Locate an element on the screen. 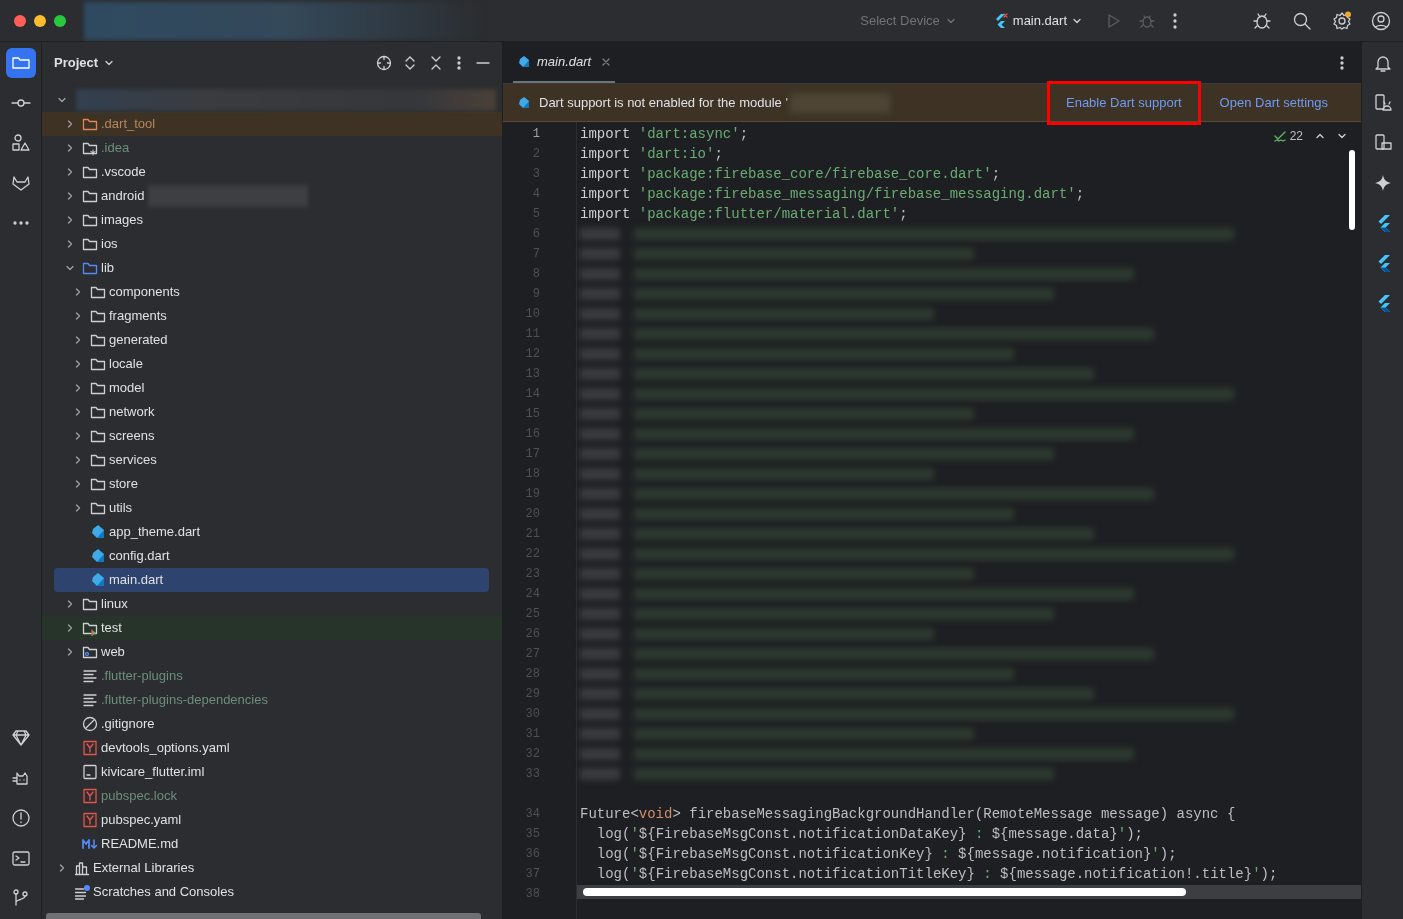 This screenshot has width=1403, height=919. tree-item: fragments is located at coordinates (271, 316).